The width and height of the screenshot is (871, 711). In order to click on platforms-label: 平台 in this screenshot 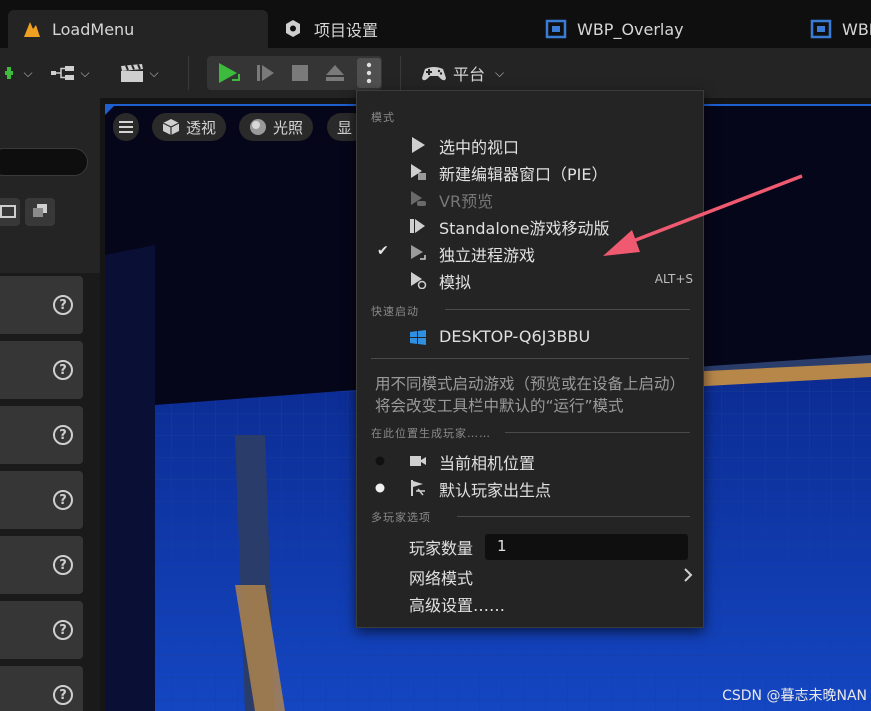, I will do `click(468, 74)`.